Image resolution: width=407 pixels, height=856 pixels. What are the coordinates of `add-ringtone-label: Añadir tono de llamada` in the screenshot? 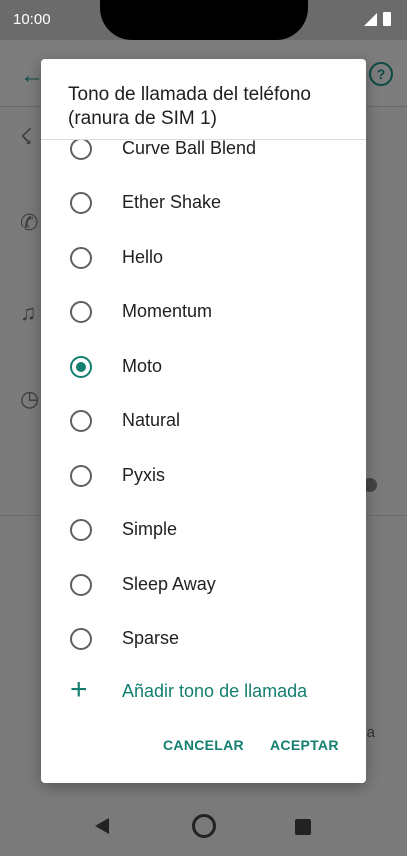 It's located at (215, 691).